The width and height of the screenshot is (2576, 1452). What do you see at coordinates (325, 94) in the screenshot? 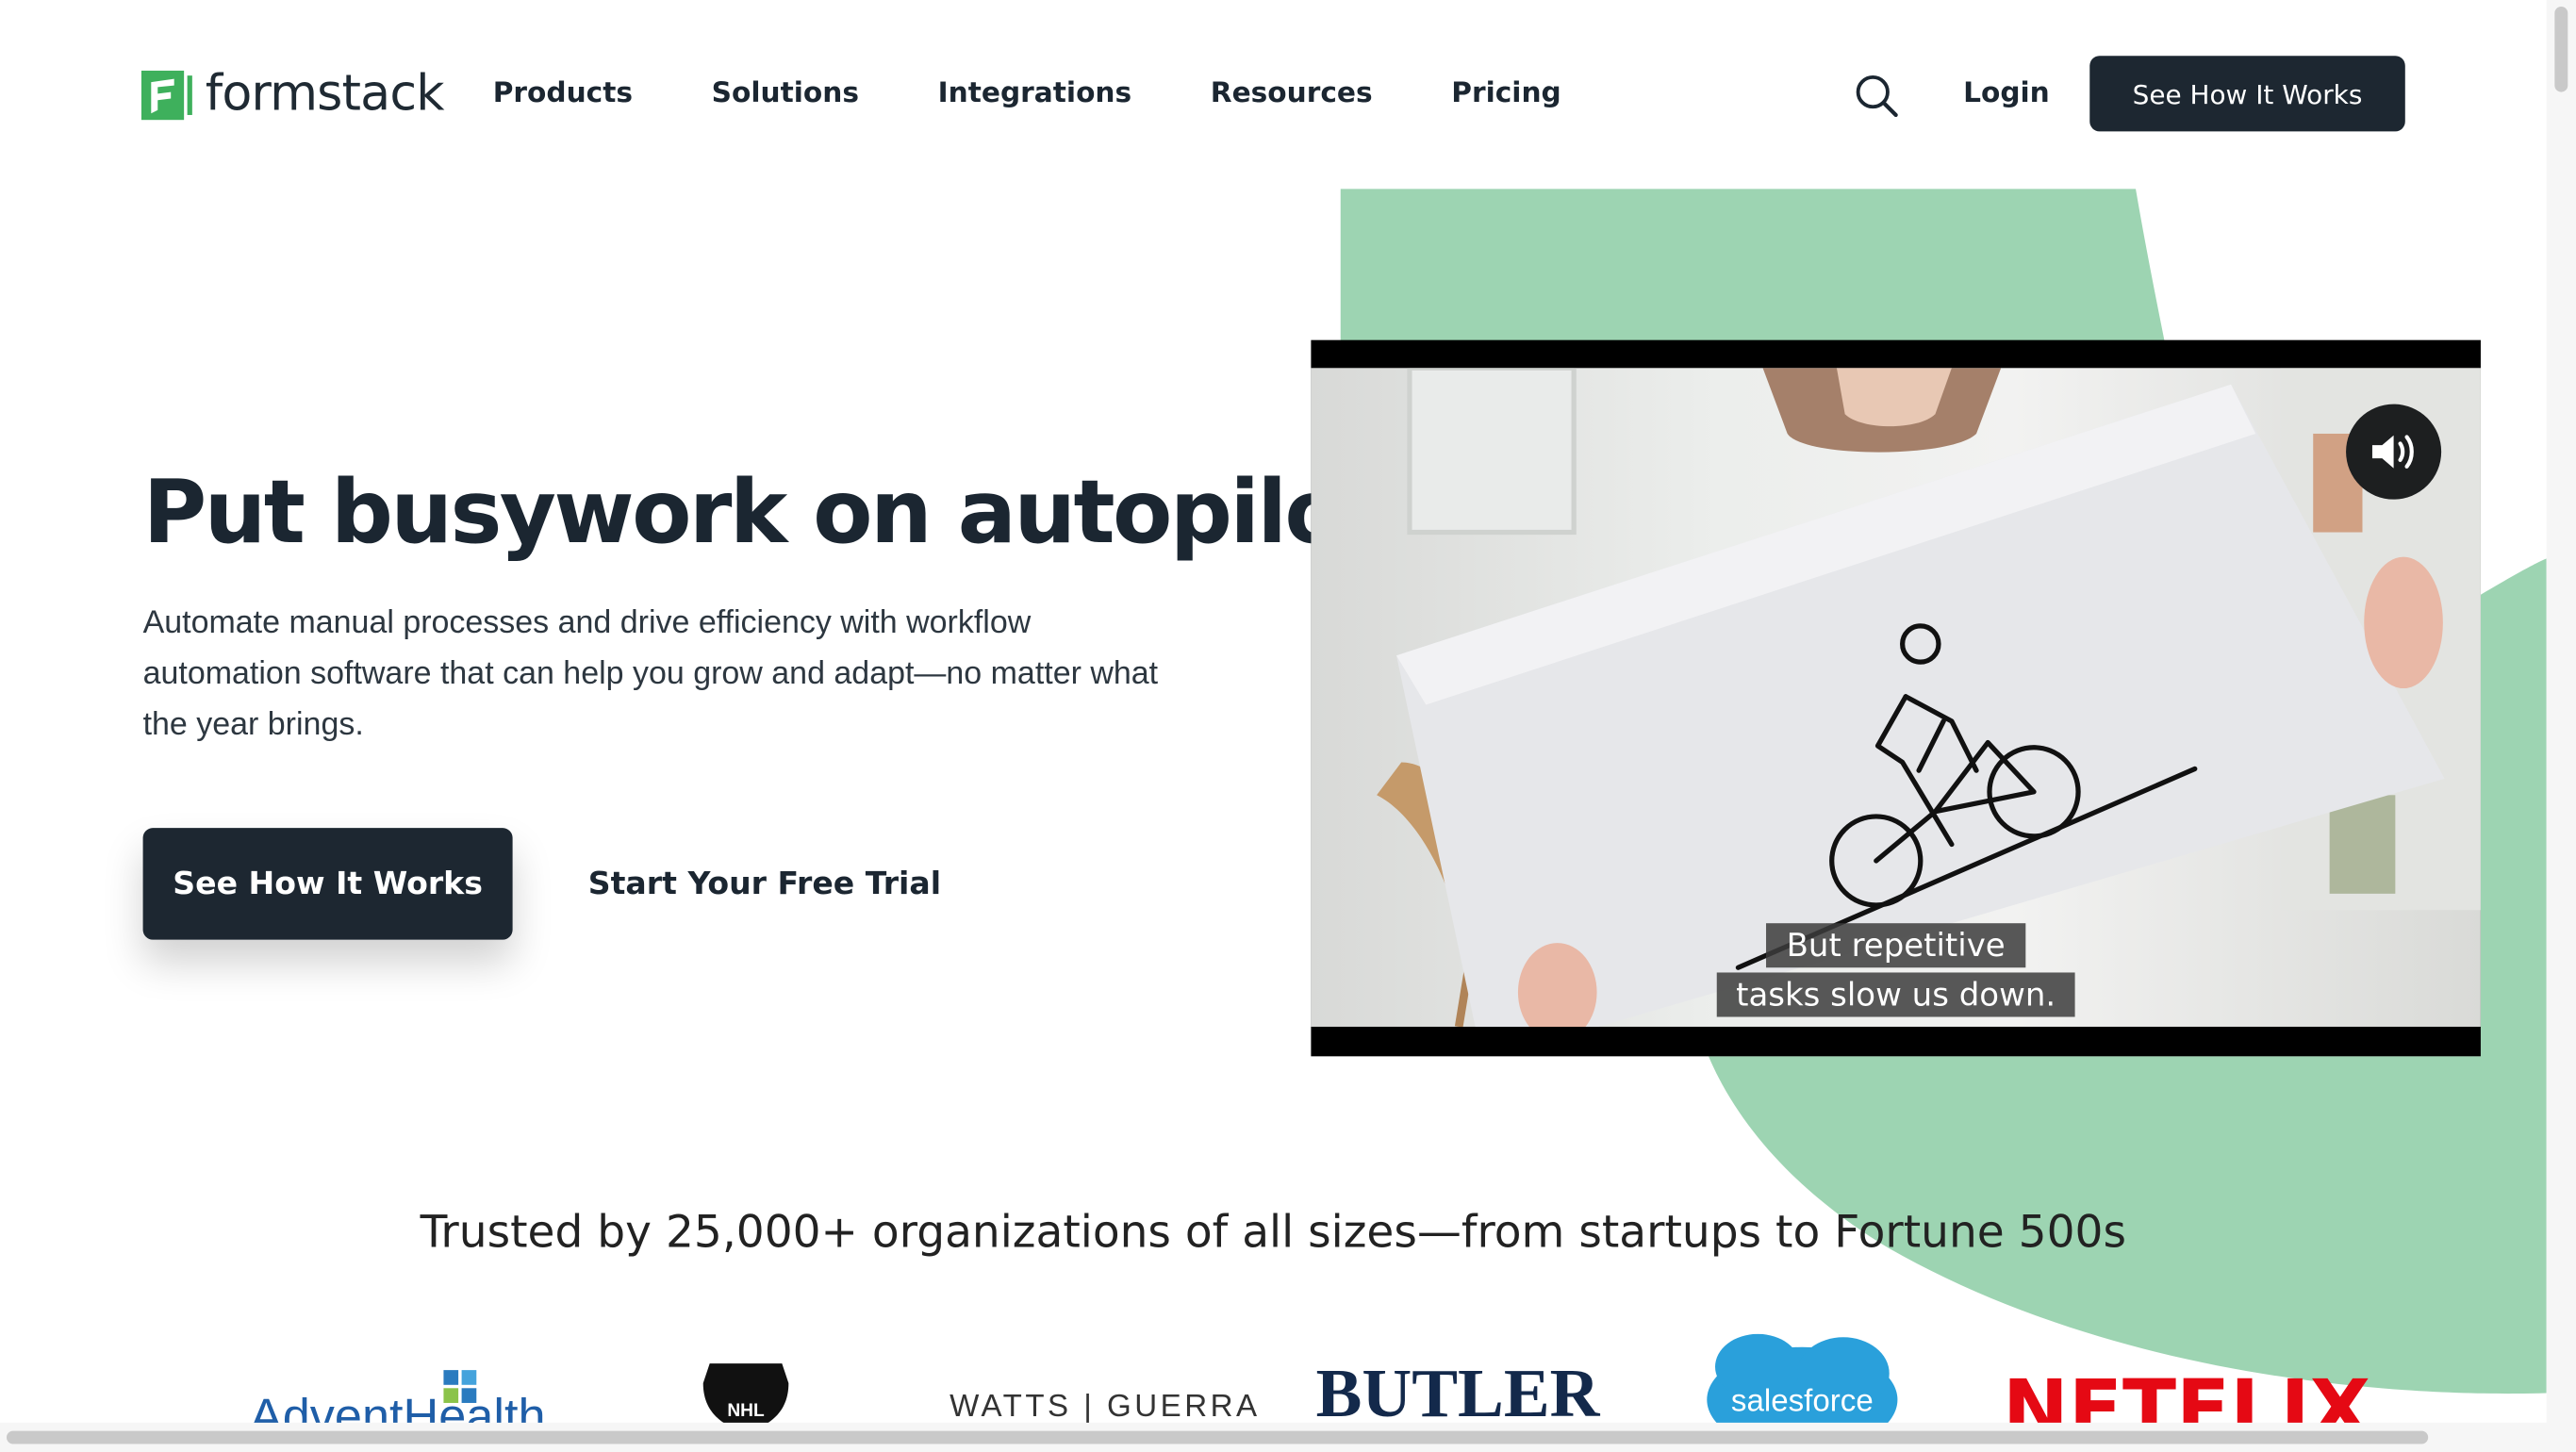
I see `logo-wordmark: formstack` at bounding box center [325, 94].